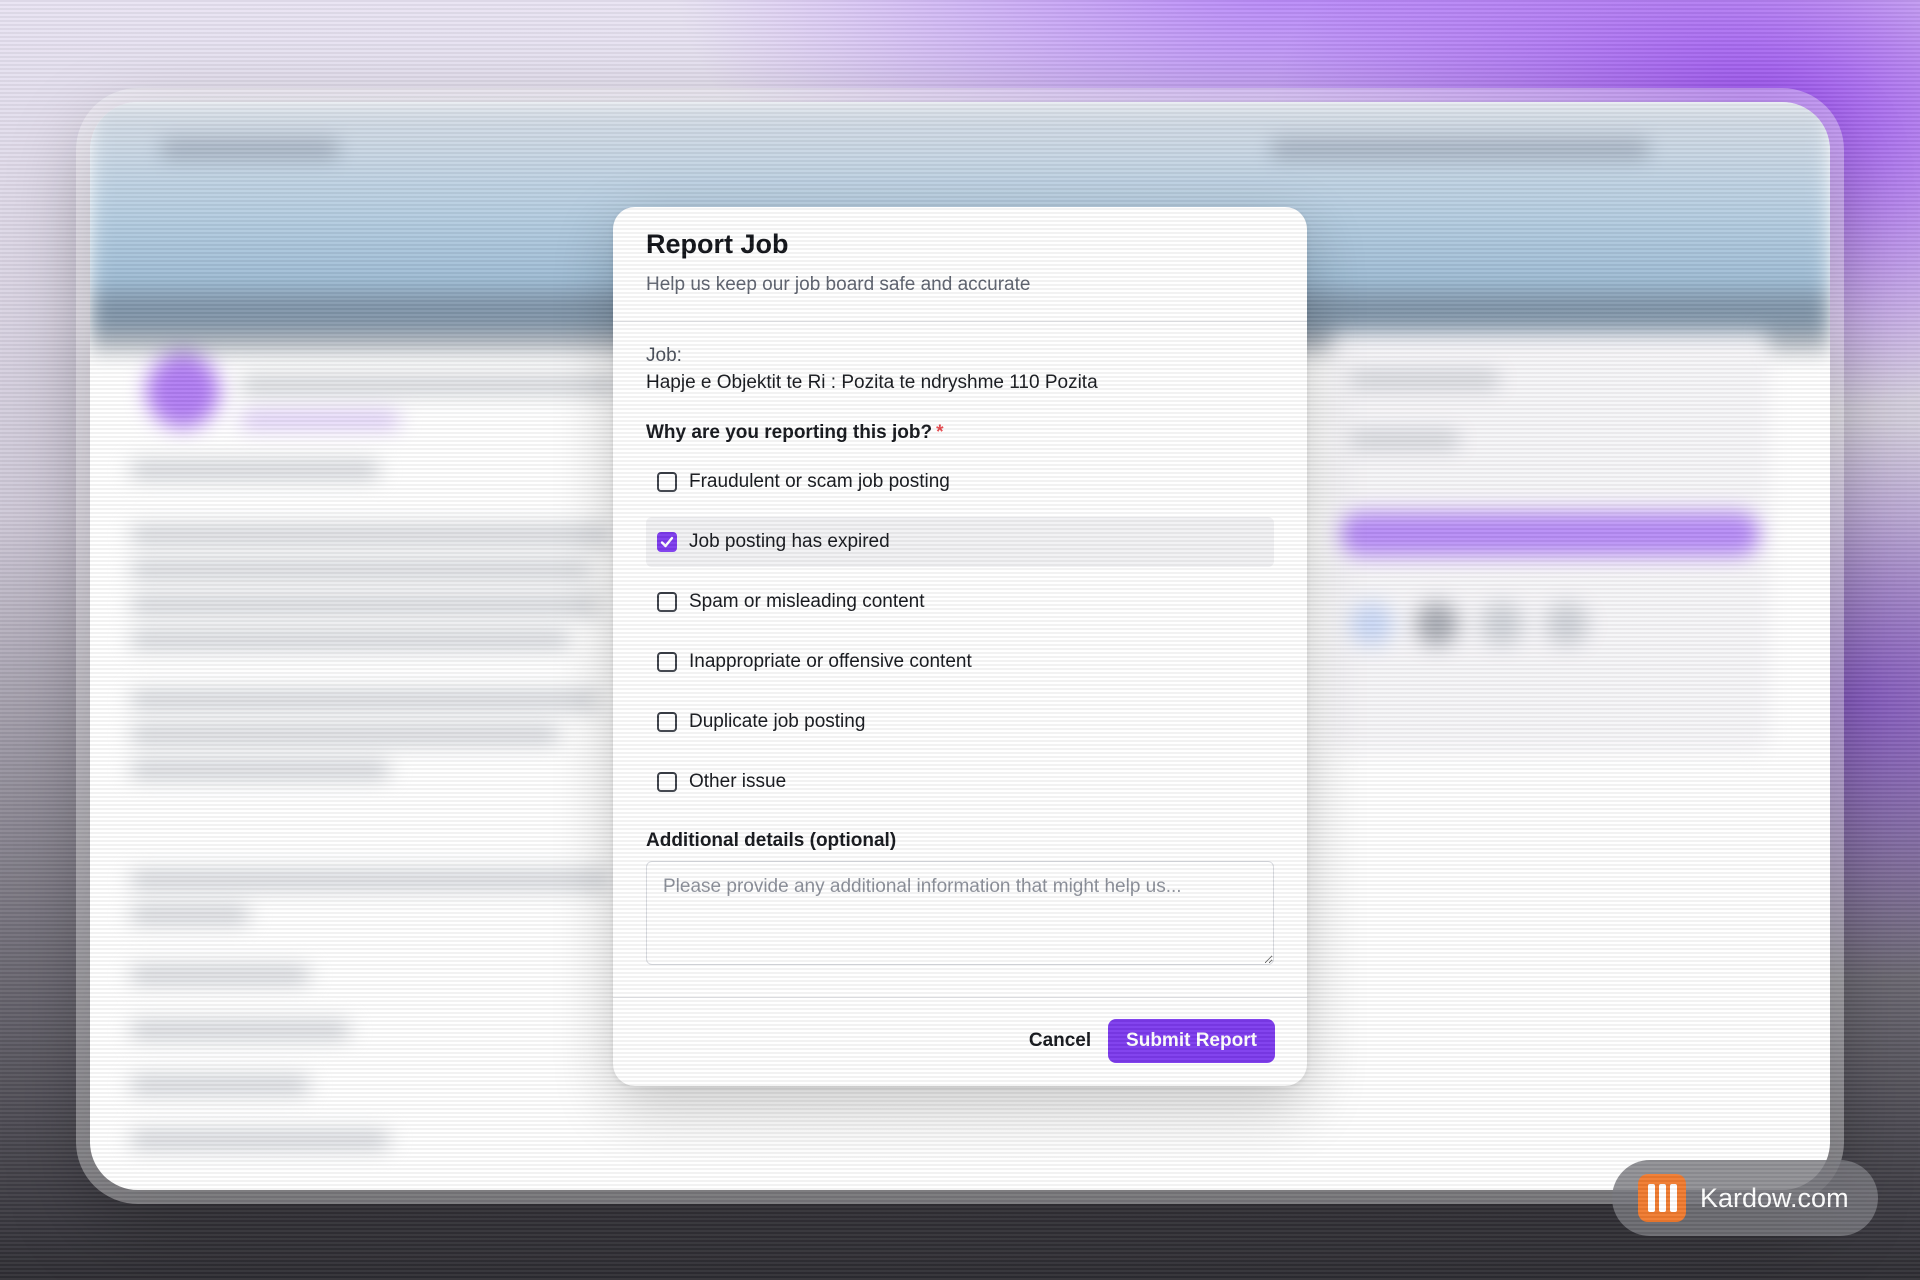 The height and width of the screenshot is (1280, 1920). Describe the element at coordinates (777, 721) in the screenshot. I see `reason-option-label: Duplicate job posting` at that location.